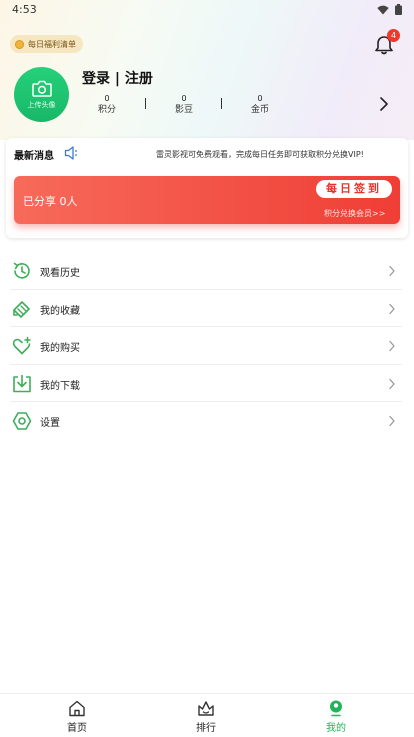 This screenshot has height=737, width=414. I want to click on login-register-link: 登录 | 注册, so click(117, 78).